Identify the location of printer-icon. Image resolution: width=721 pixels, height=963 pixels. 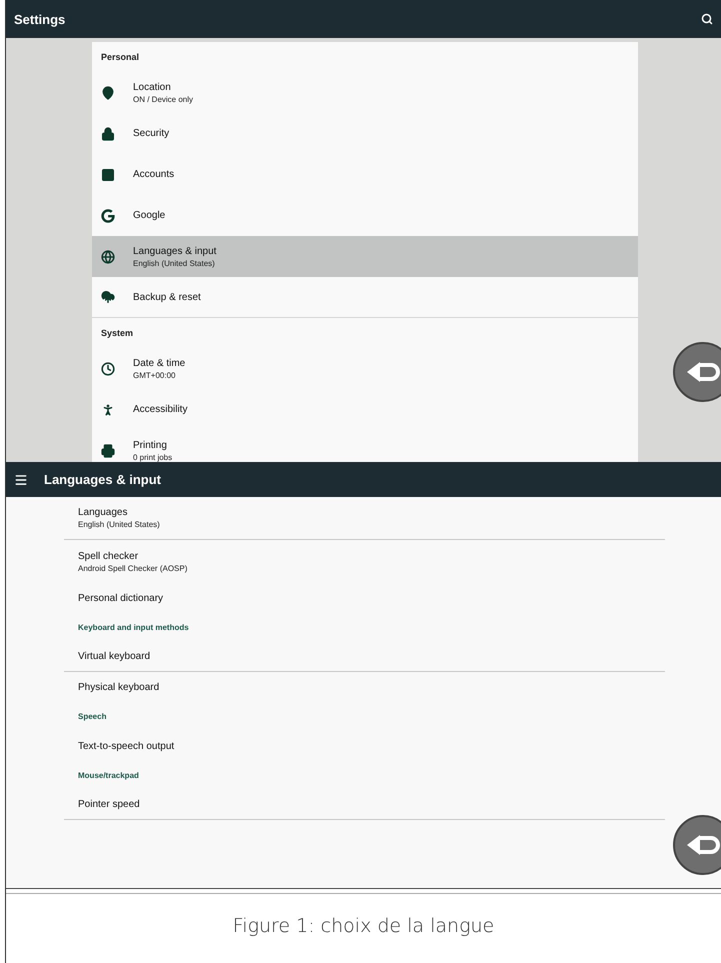
(108, 451).